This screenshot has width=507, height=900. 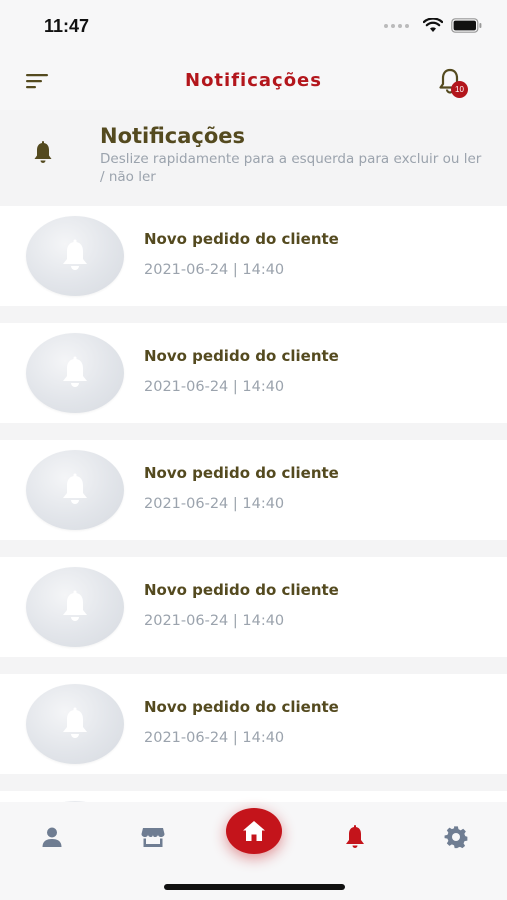 I want to click on page-title: Notificações, so click(x=253, y=80).